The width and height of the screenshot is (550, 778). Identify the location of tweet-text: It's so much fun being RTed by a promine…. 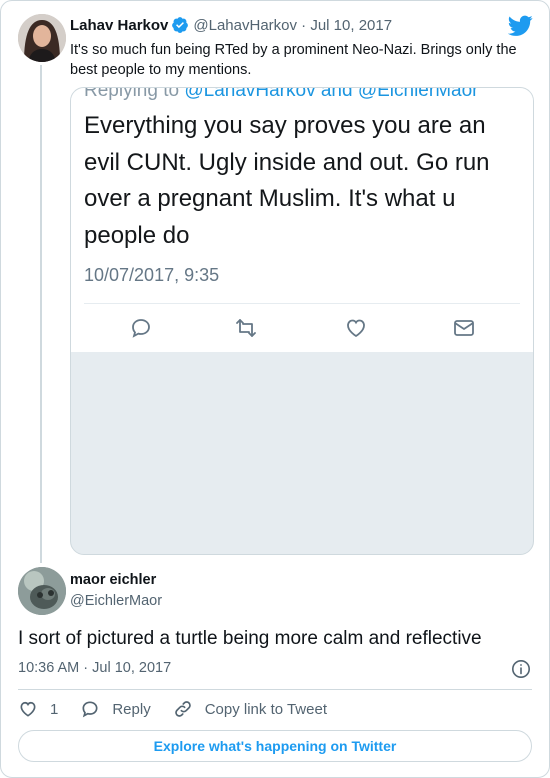
(293, 60).